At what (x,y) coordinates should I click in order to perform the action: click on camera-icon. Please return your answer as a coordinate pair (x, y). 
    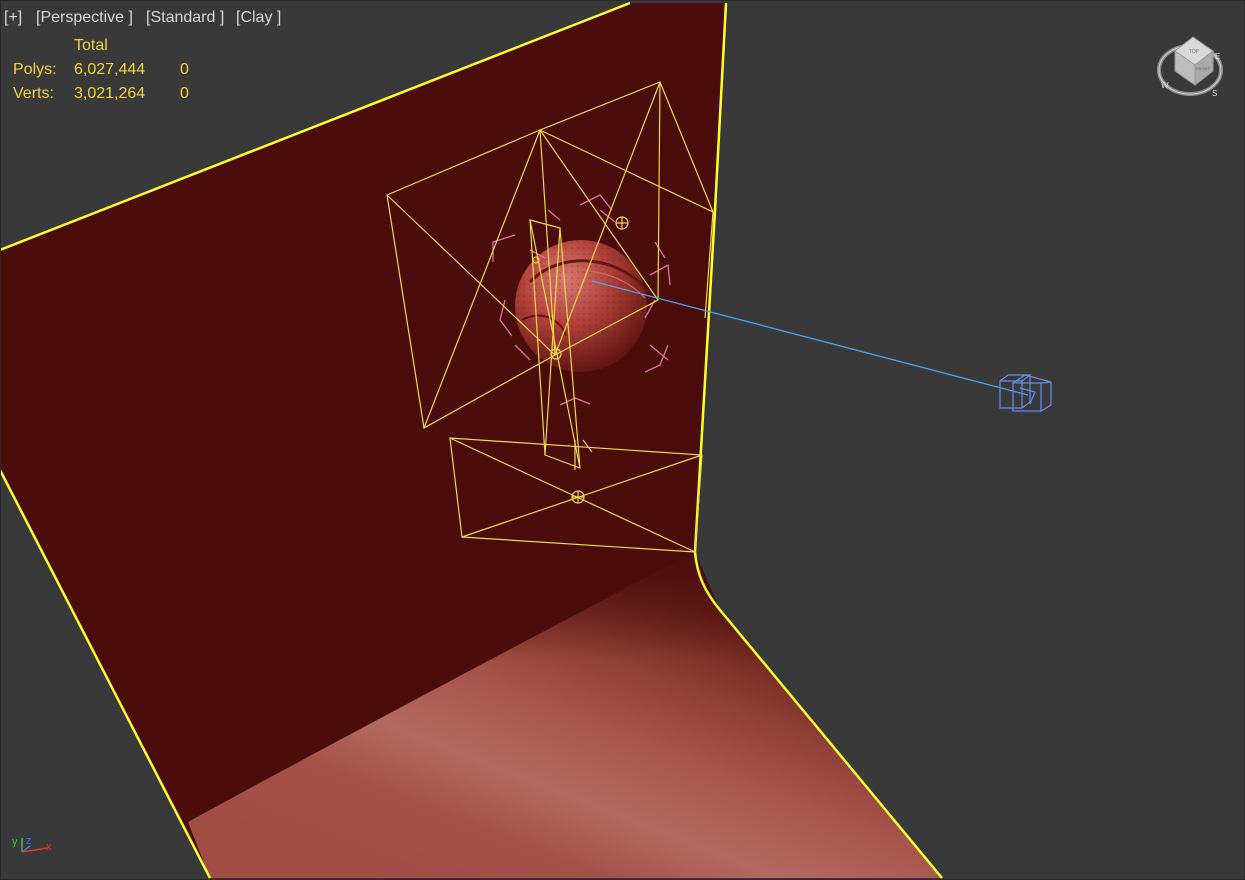
    Looking at the image, I should click on (1025, 393).